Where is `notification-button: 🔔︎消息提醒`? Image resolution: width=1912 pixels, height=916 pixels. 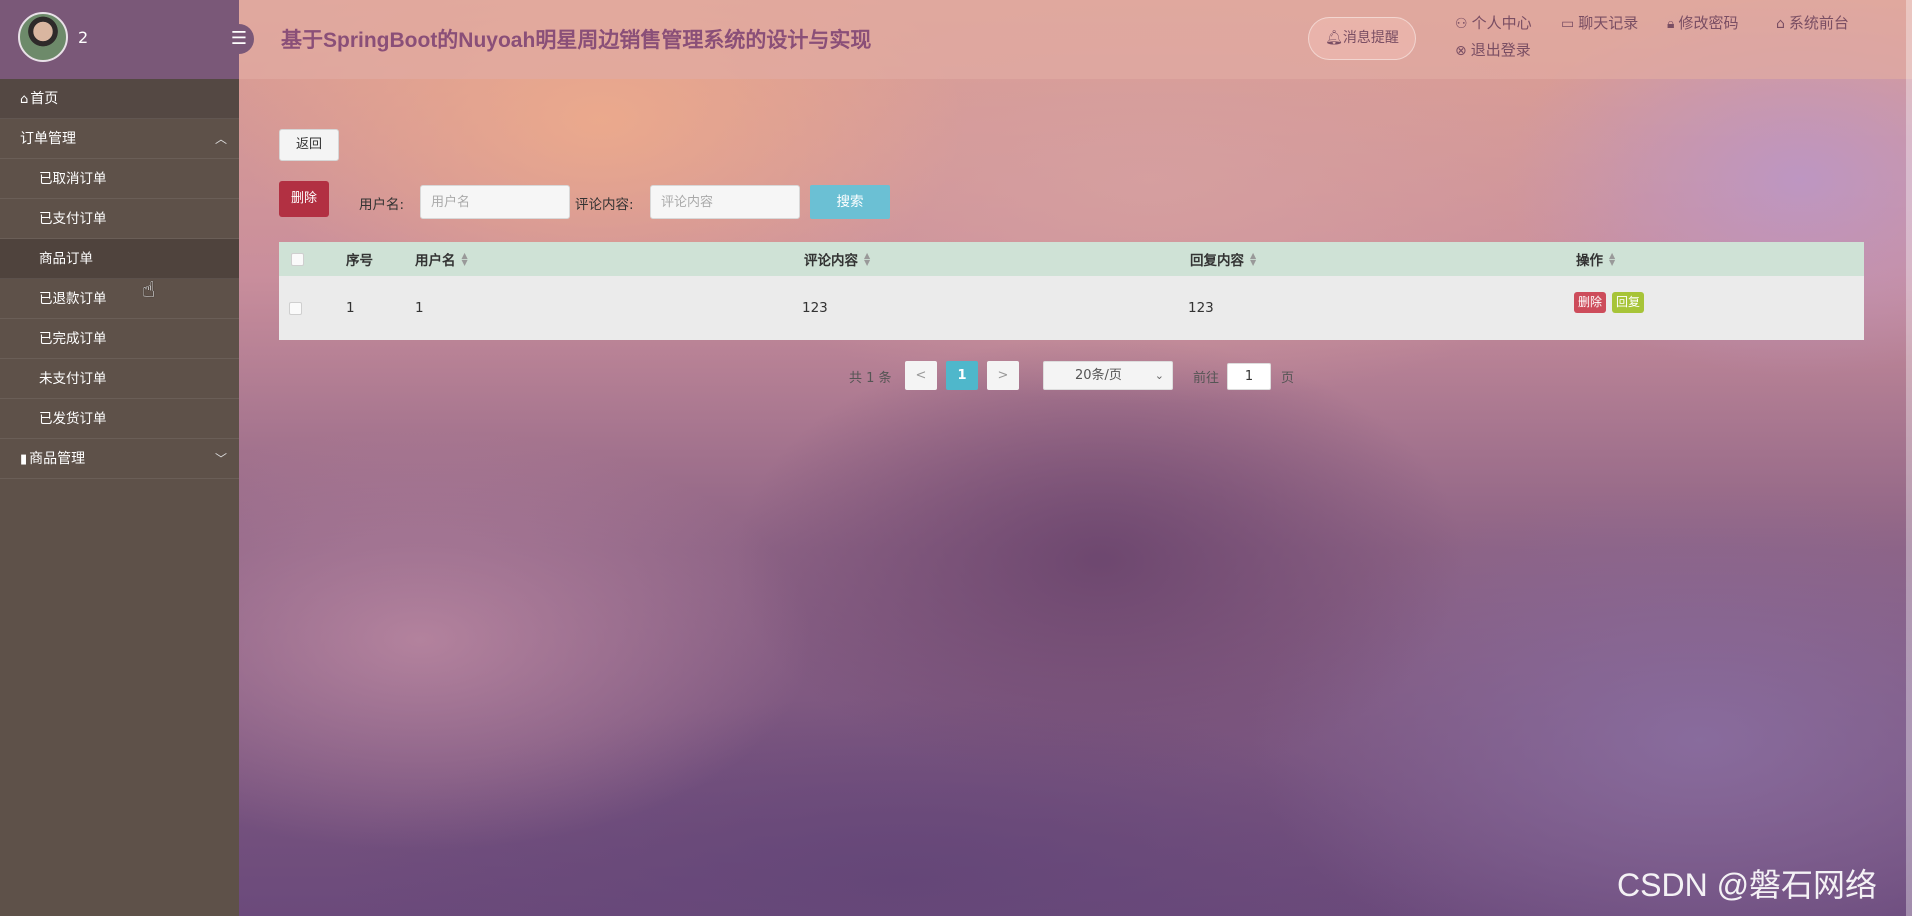 notification-button: 🔔︎消息提醒 is located at coordinates (1362, 38).